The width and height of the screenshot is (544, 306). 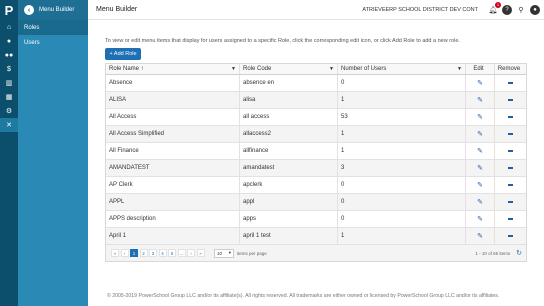 I want to click on table-row: All Access Simplified allaccess2 1 ✎, so click(x=316, y=134).